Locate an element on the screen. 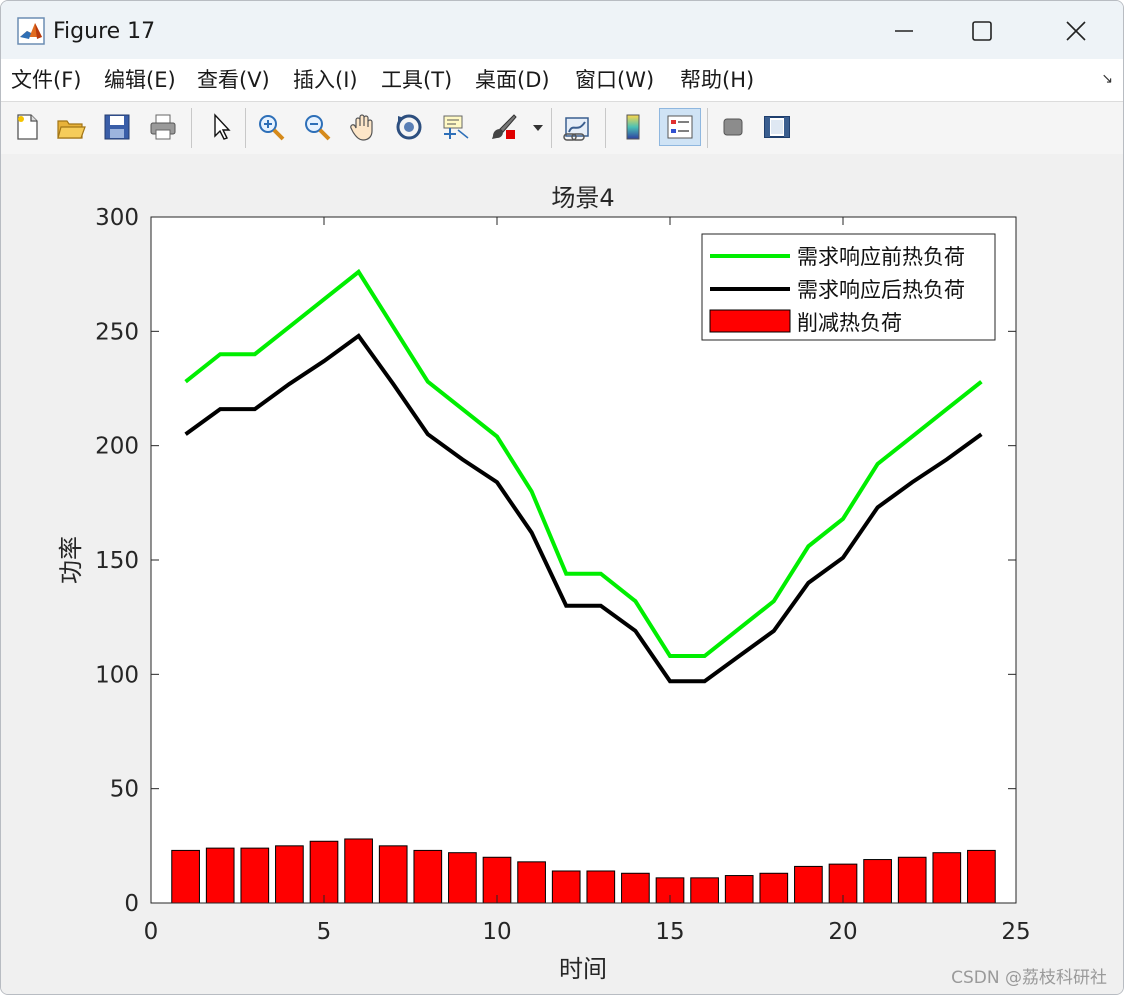  rotate-3d-icon is located at coordinates (409, 127).